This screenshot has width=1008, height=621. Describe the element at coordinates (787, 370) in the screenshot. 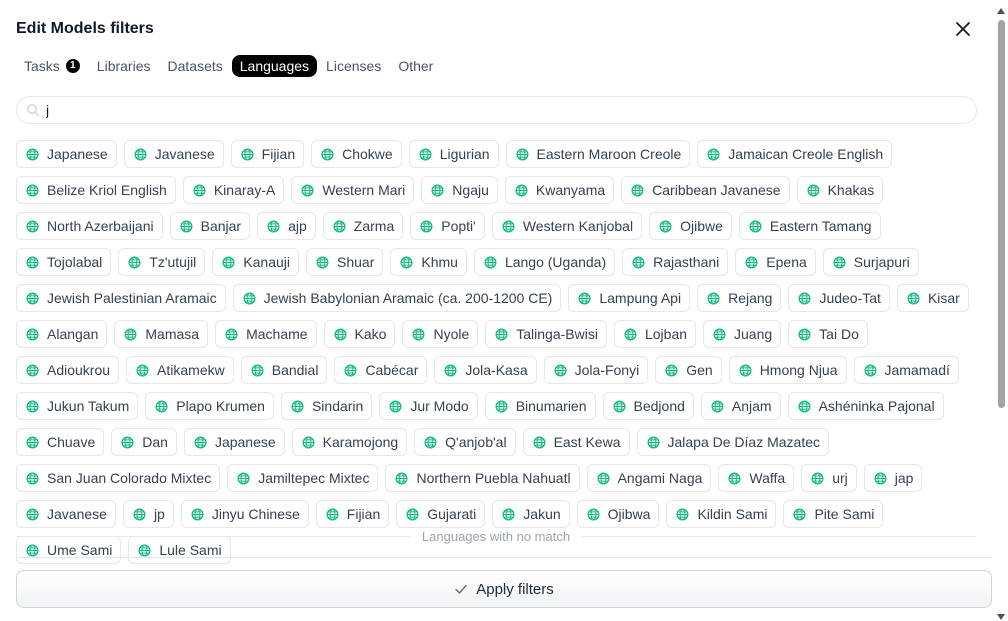

I see `language-chip: Hmong Njua` at that location.